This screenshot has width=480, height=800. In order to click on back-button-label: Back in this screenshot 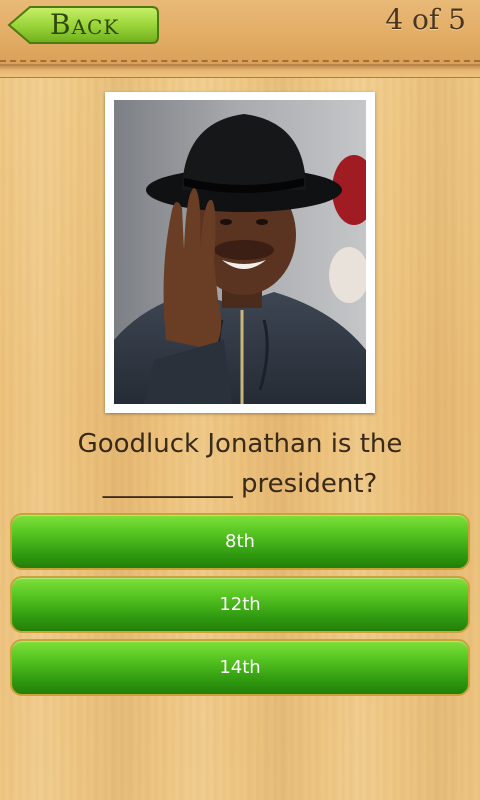, I will do `click(85, 24)`.